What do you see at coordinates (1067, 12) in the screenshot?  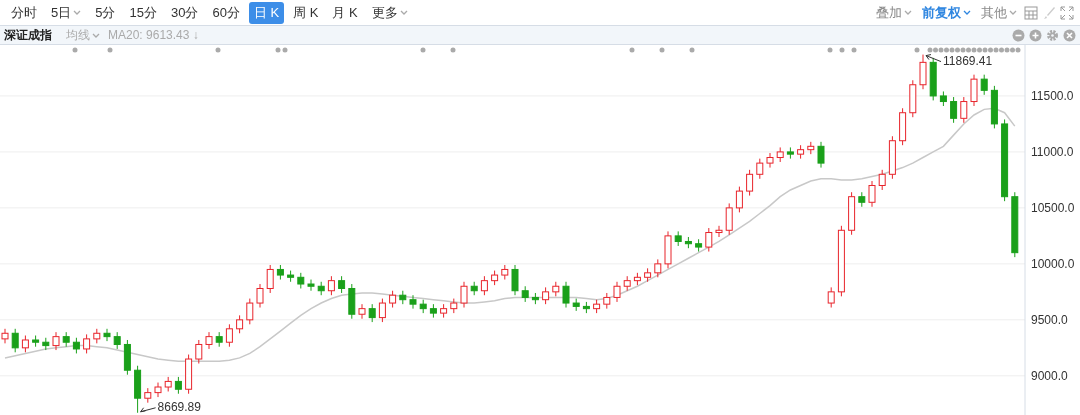 I see `fullscreen-icon` at bounding box center [1067, 12].